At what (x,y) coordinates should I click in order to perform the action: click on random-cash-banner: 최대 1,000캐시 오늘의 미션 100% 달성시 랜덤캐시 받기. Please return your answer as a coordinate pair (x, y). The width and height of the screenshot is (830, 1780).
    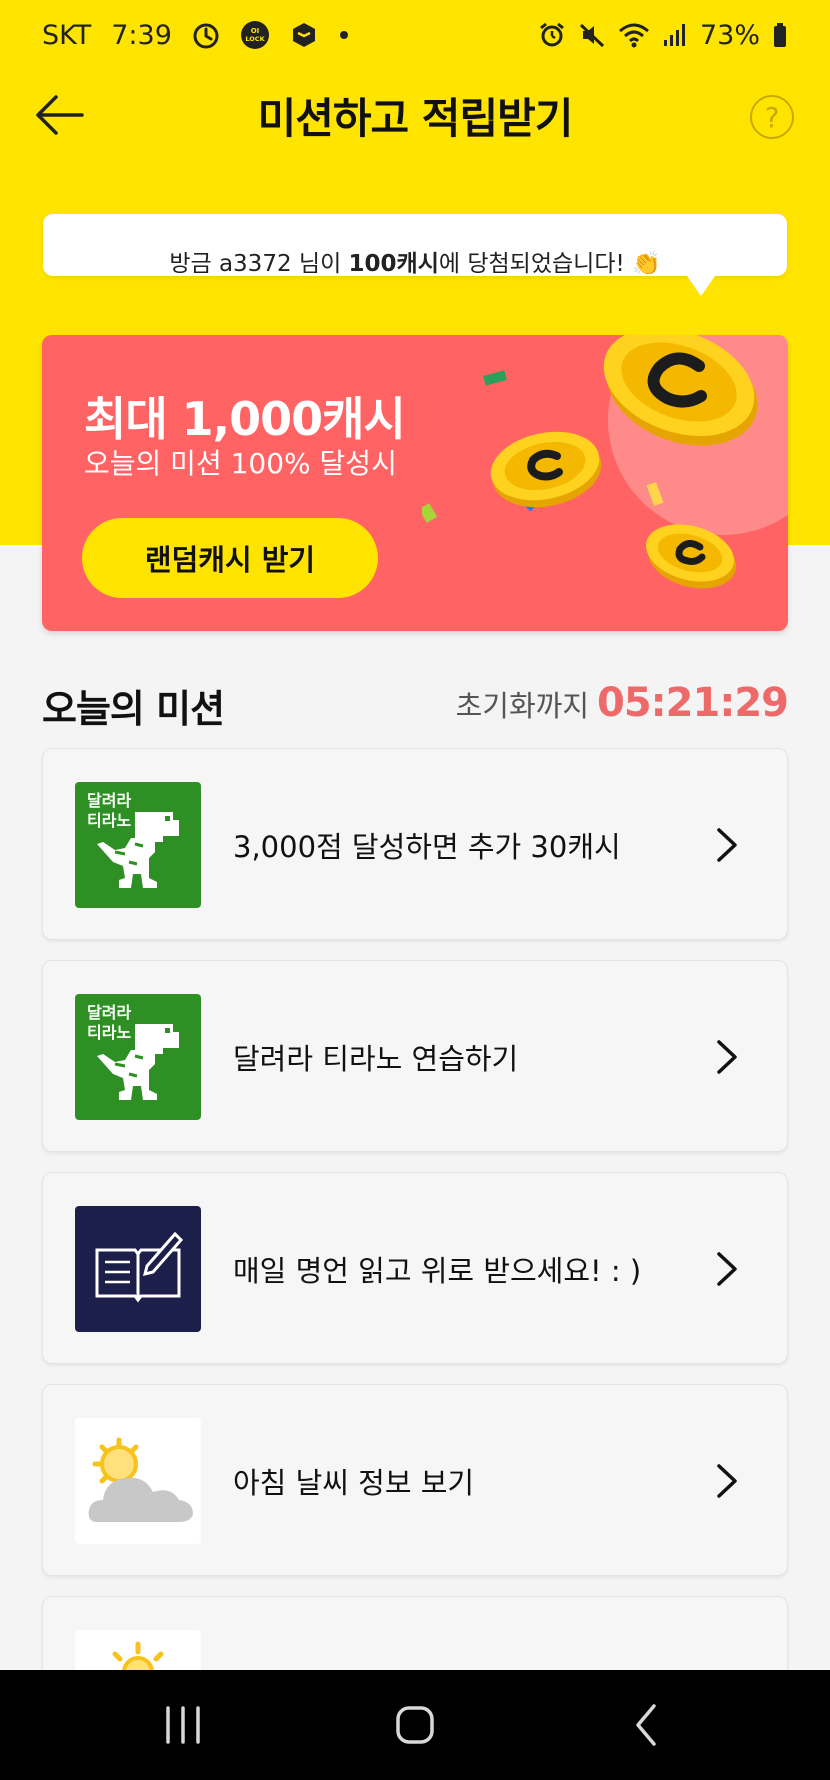
    Looking at the image, I should click on (415, 483).